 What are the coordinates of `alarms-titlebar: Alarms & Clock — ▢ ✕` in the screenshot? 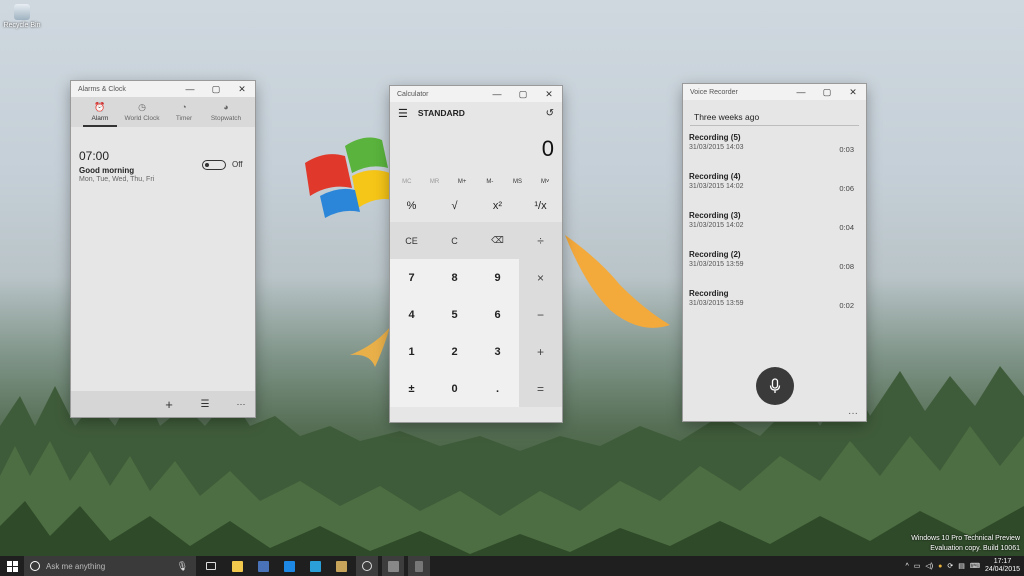 It's located at (163, 89).